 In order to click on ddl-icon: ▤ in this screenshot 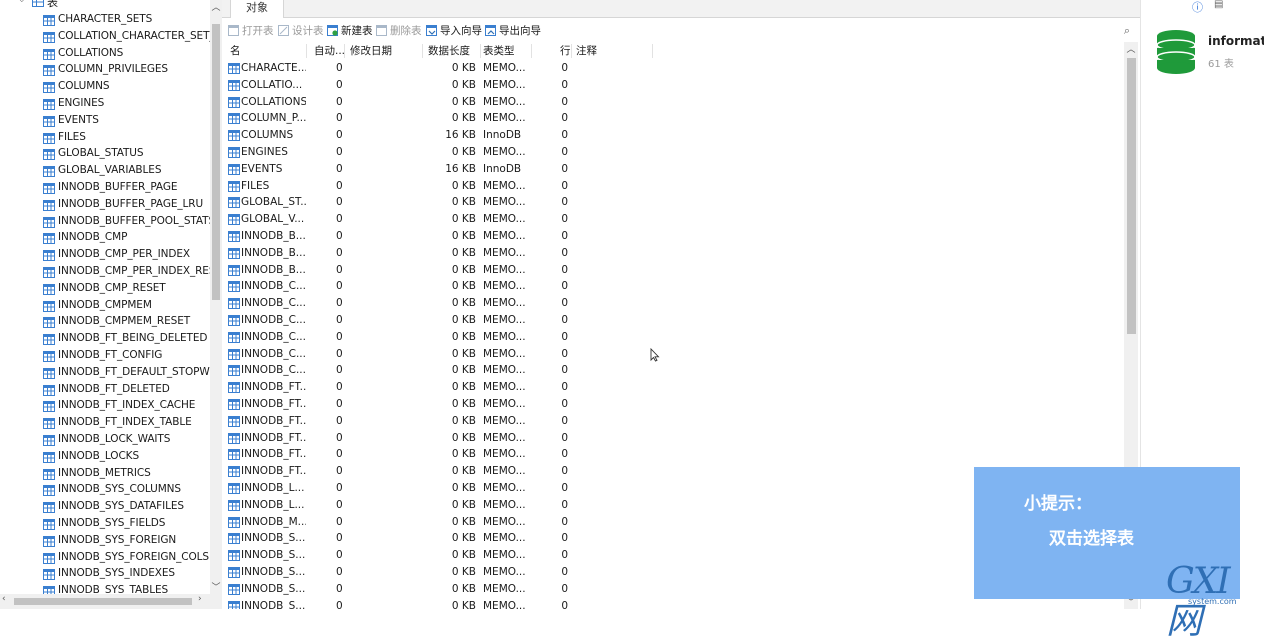, I will do `click(1218, 5)`.